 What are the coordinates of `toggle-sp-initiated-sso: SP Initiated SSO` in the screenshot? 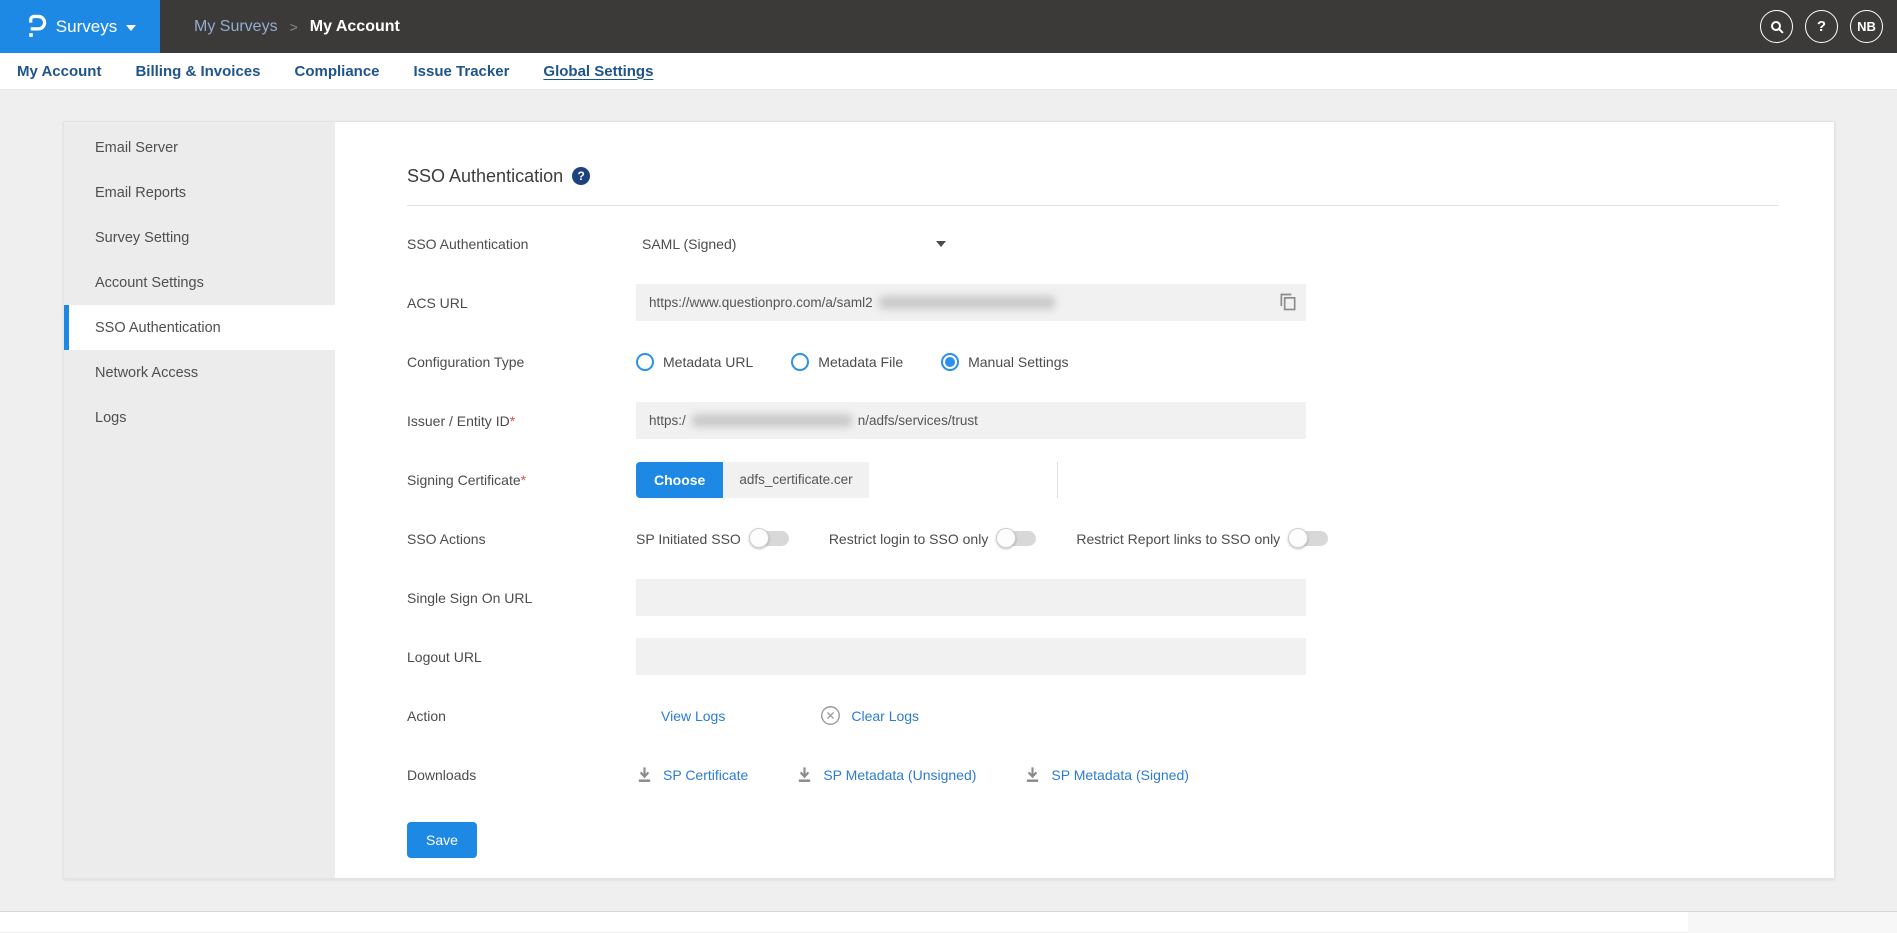 It's located at (712, 538).